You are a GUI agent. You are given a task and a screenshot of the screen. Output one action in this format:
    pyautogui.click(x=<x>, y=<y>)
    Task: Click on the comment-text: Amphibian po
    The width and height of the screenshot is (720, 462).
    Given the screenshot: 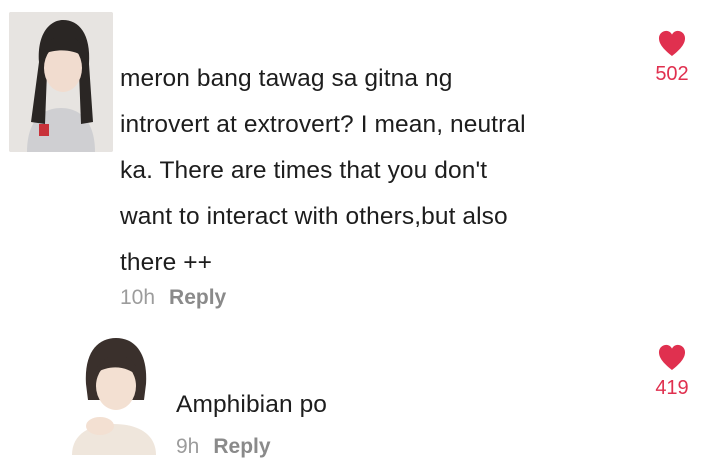 What is the action you would take?
    pyautogui.click(x=252, y=404)
    